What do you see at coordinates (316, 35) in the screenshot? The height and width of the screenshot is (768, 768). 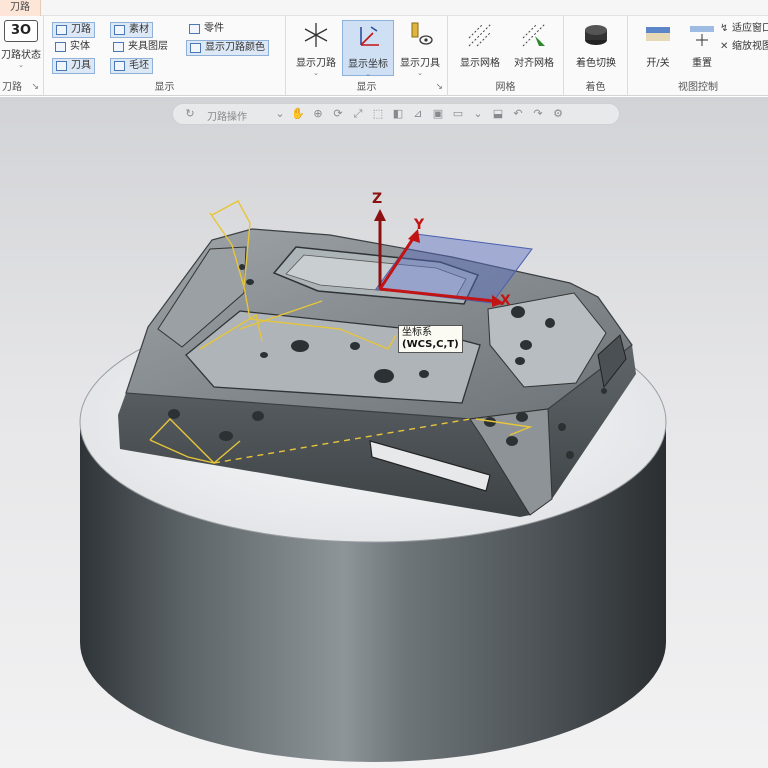 I see `asterisk-icon` at bounding box center [316, 35].